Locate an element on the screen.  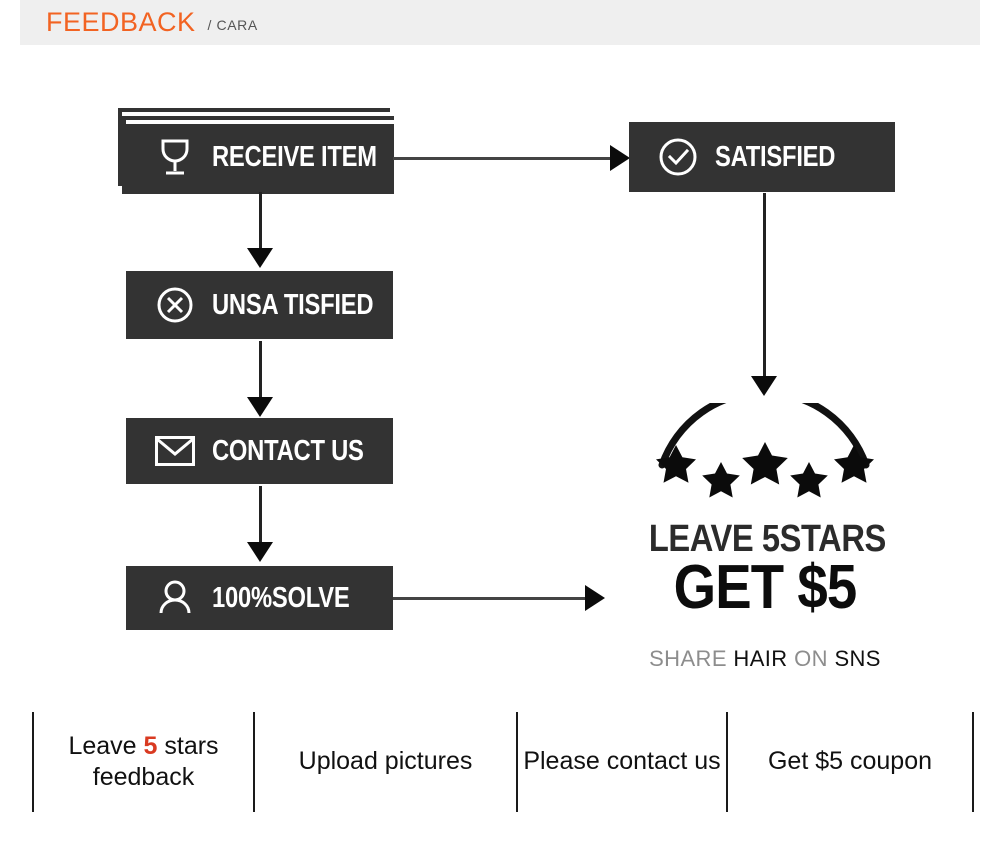
promo-share-word-0: SHARE is located at coordinates (688, 658).